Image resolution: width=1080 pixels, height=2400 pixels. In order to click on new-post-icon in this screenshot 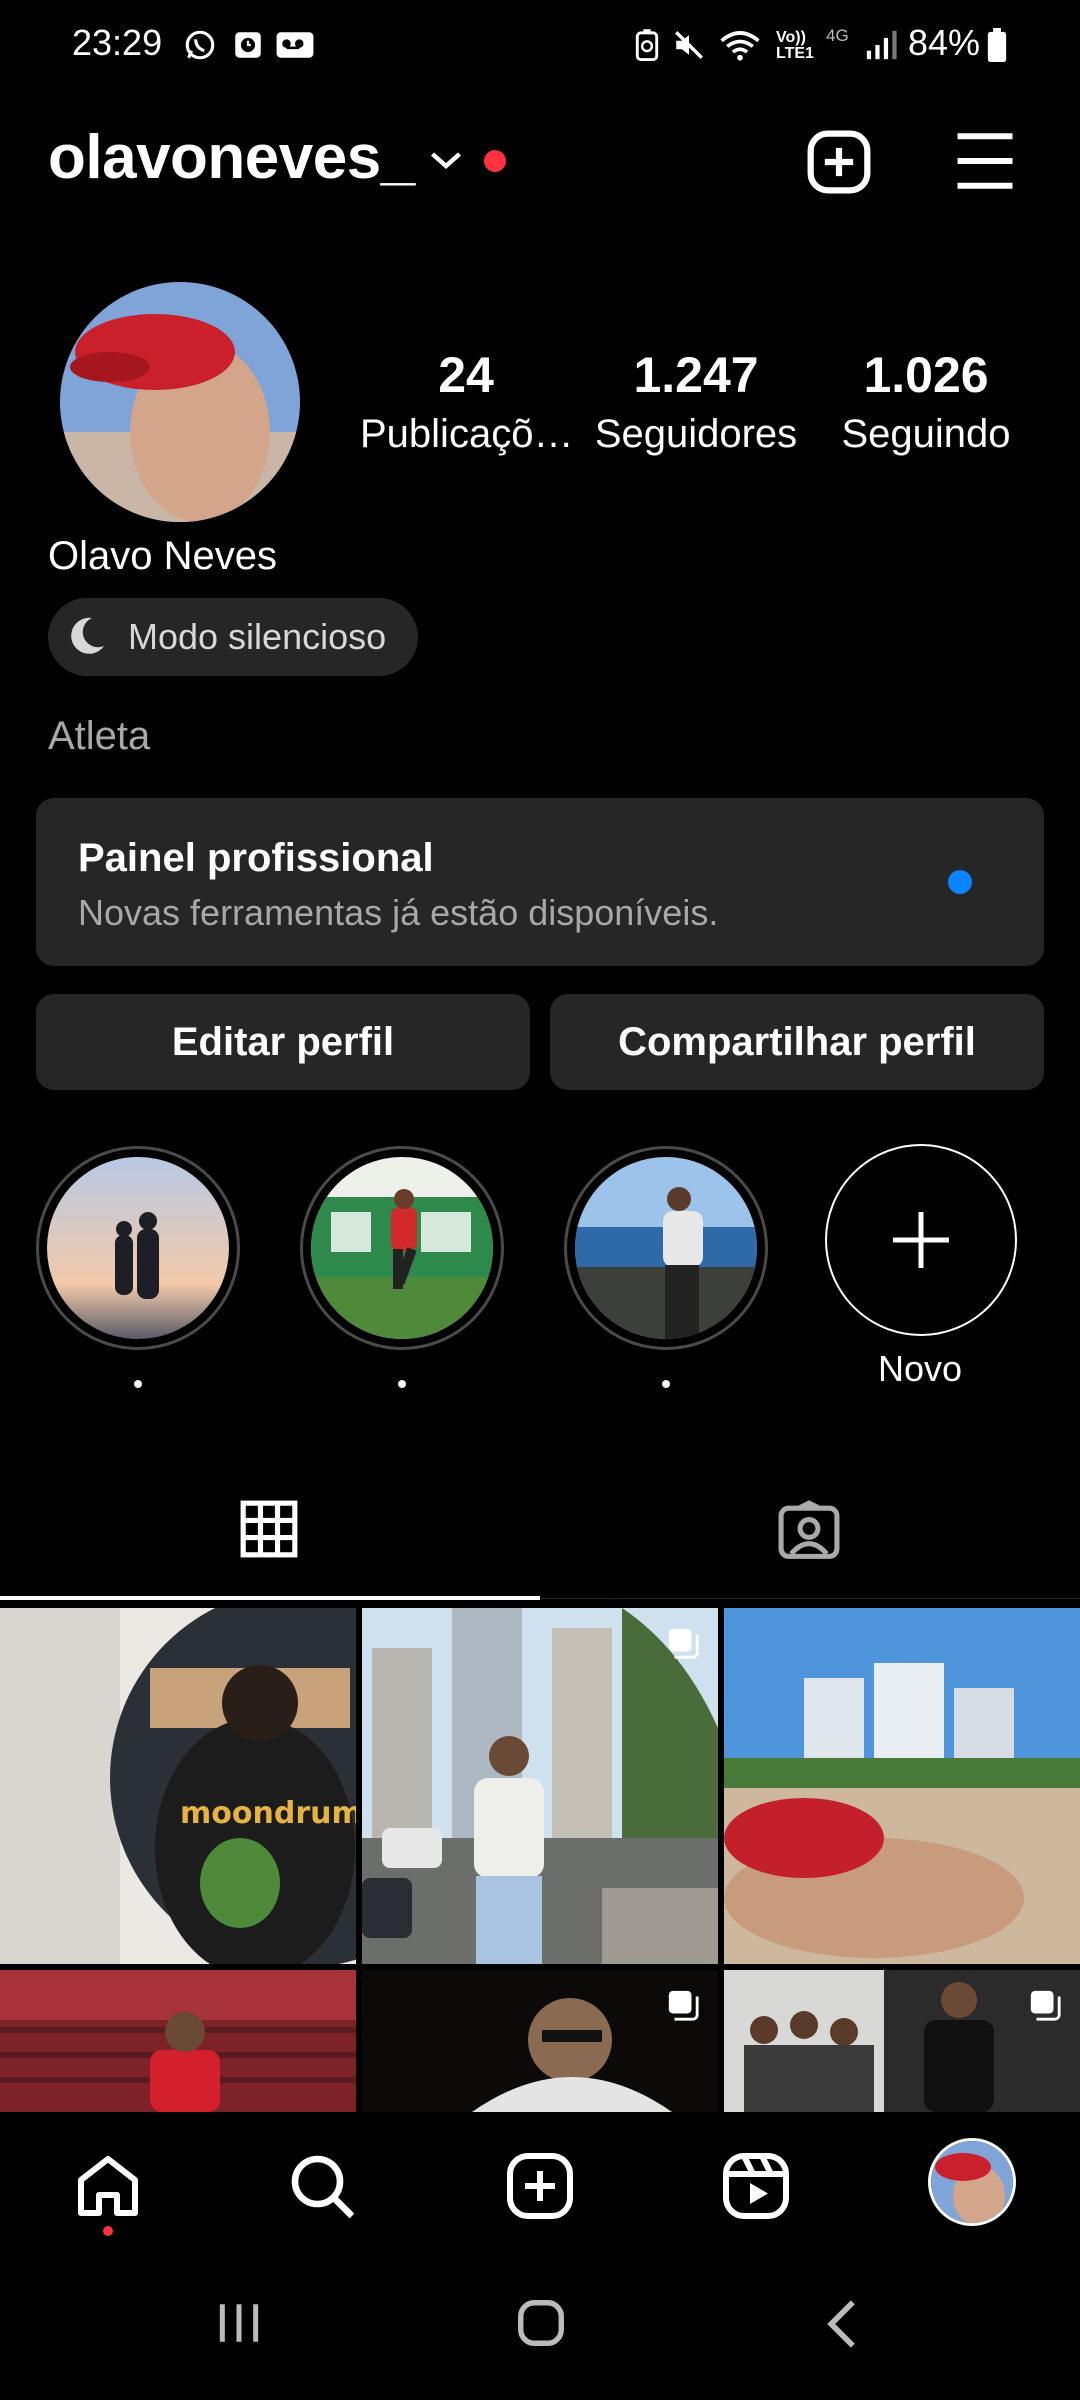, I will do `click(839, 162)`.